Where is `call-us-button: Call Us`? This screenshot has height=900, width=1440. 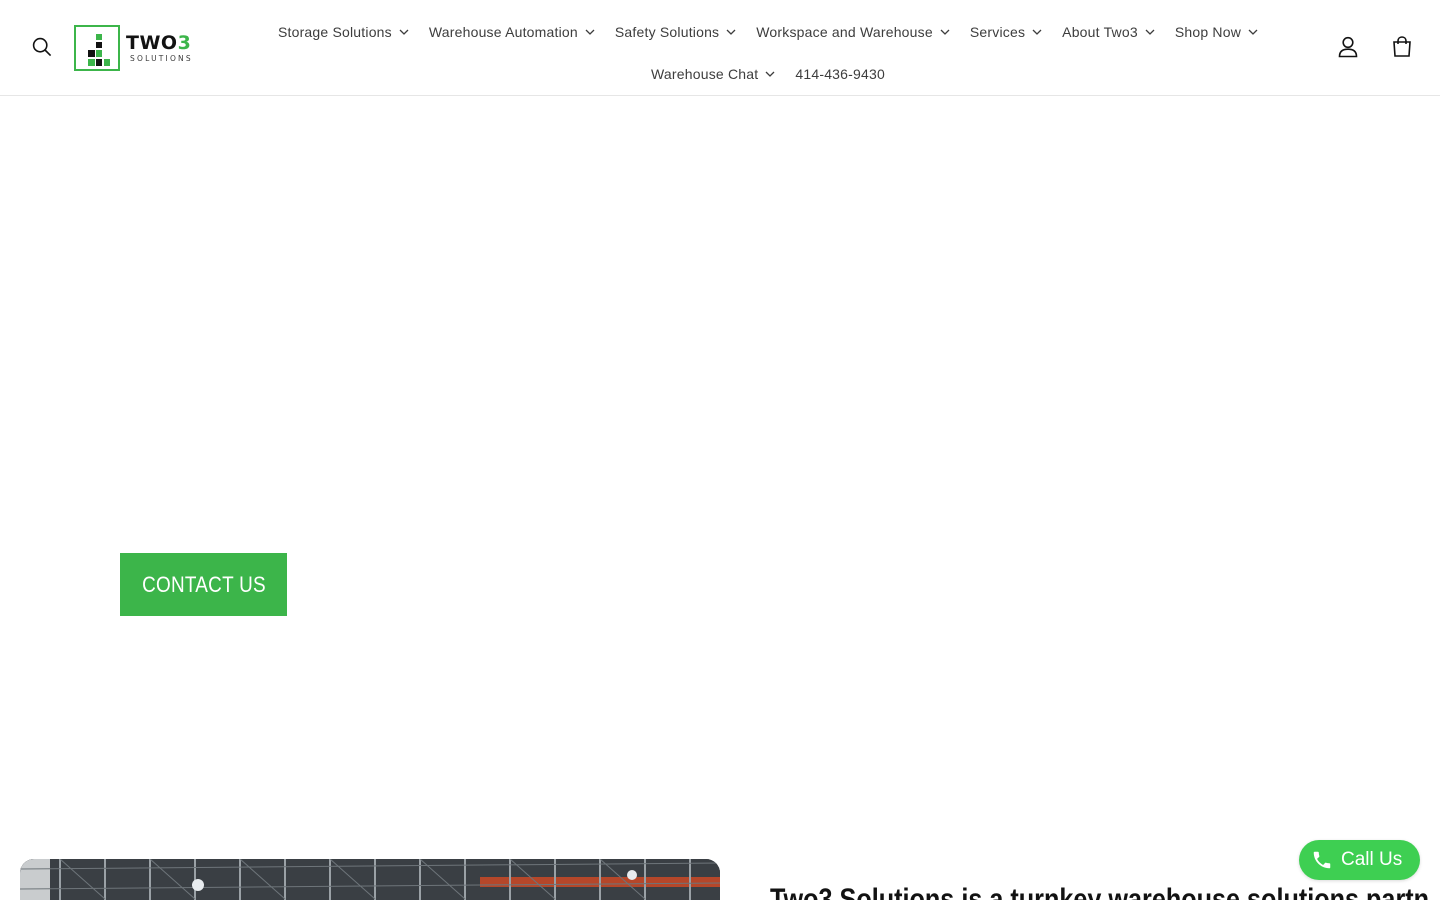
call-us-button: Call Us is located at coordinates (1359, 860).